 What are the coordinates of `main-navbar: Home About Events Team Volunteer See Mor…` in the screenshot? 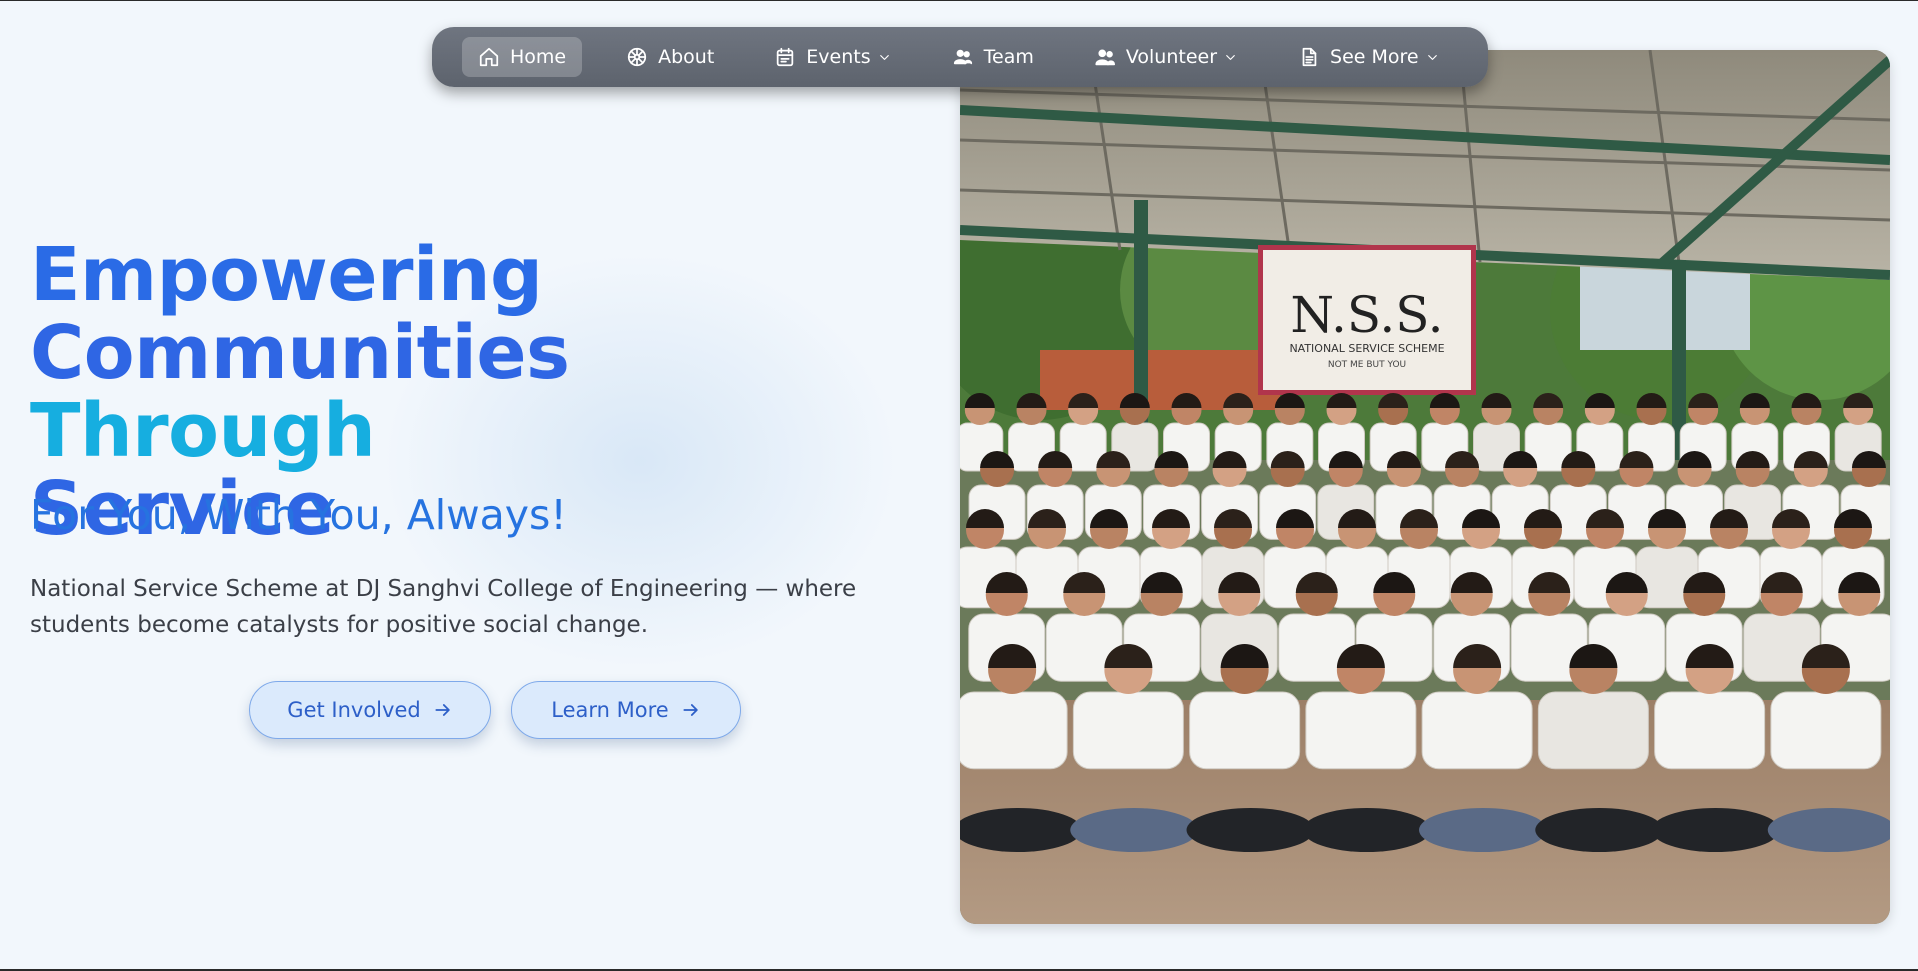 It's located at (960, 57).